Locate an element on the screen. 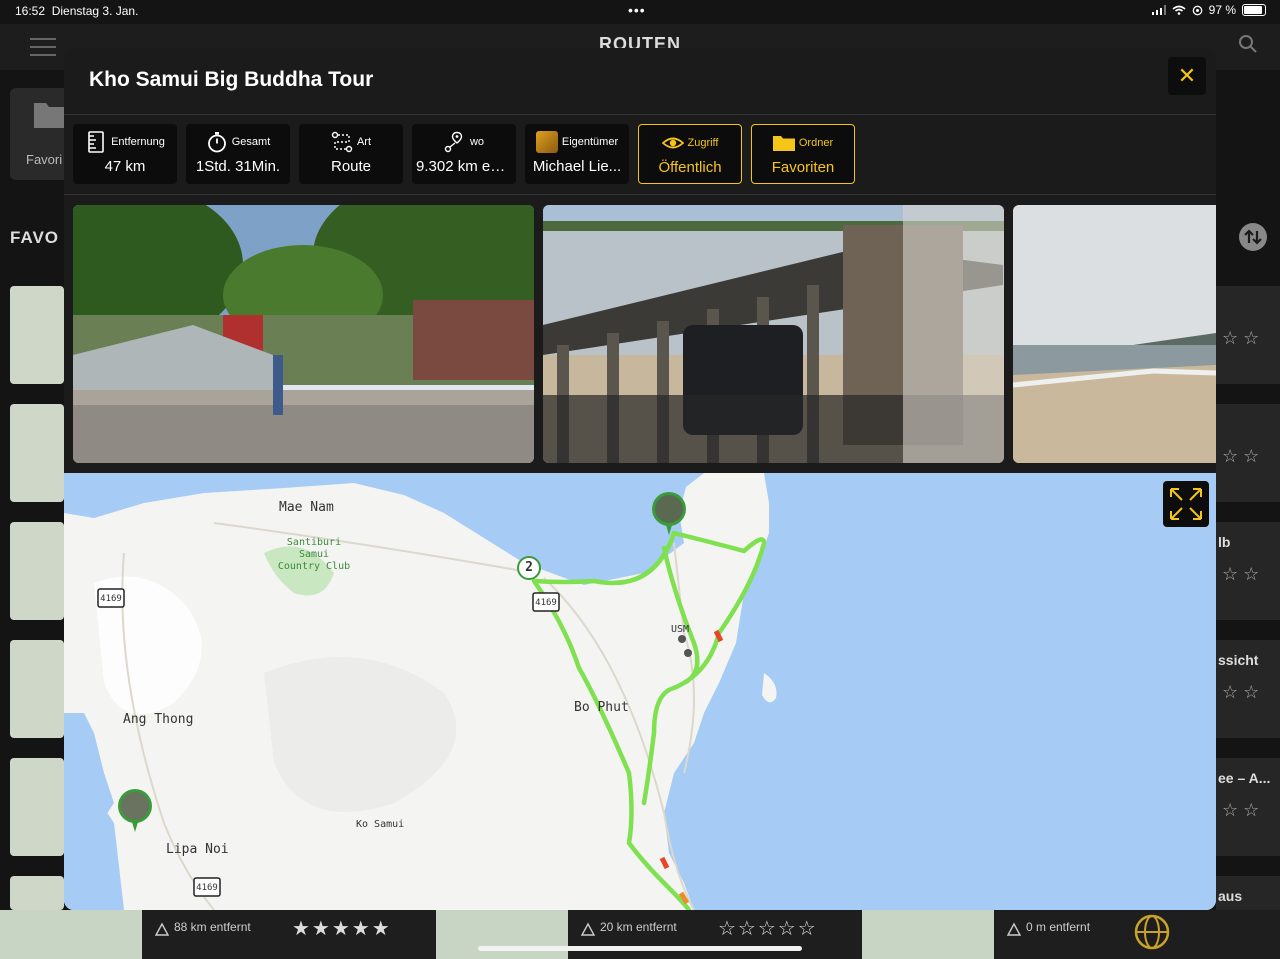 The image size is (1280, 959). route-card-right: lb ☆ ☆ is located at coordinates (1248, 571).